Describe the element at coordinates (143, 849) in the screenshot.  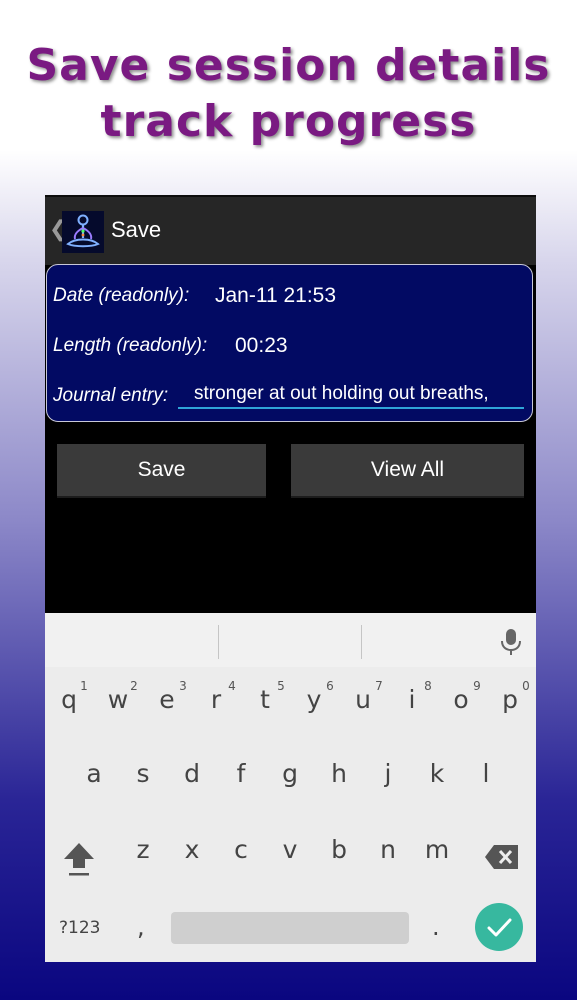
I see `key-z: z` at that location.